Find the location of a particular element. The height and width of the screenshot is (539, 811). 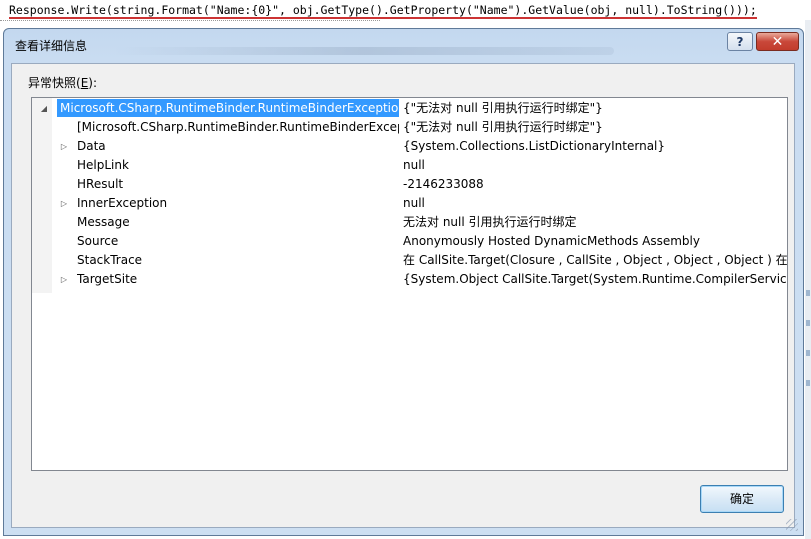

row-name-text: HResult is located at coordinates (100, 184).